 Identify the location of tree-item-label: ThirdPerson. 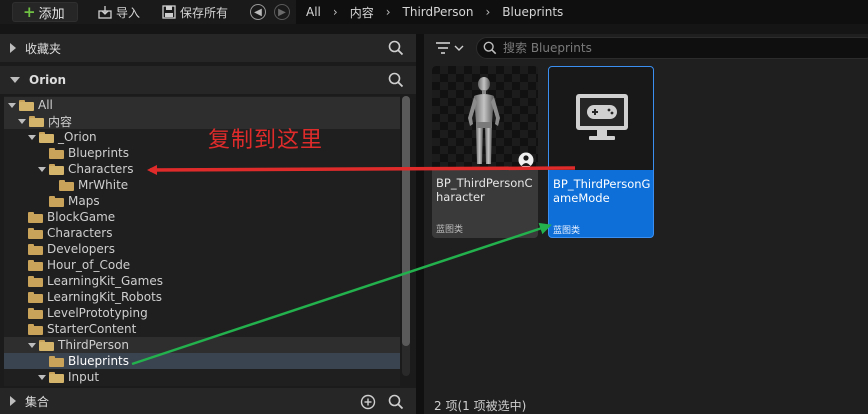
(93, 345).